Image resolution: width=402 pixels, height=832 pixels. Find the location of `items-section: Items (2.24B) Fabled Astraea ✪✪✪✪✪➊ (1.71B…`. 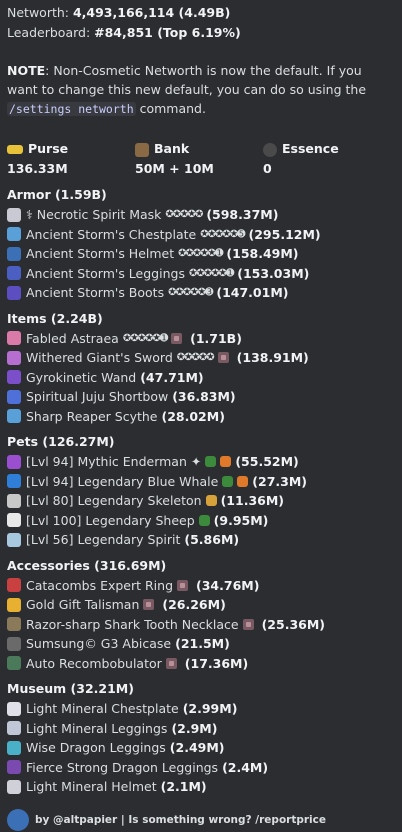

items-section: Items (2.24B) Fabled Astraea ✪✪✪✪✪➊ (1.71B… is located at coordinates (201, 368).